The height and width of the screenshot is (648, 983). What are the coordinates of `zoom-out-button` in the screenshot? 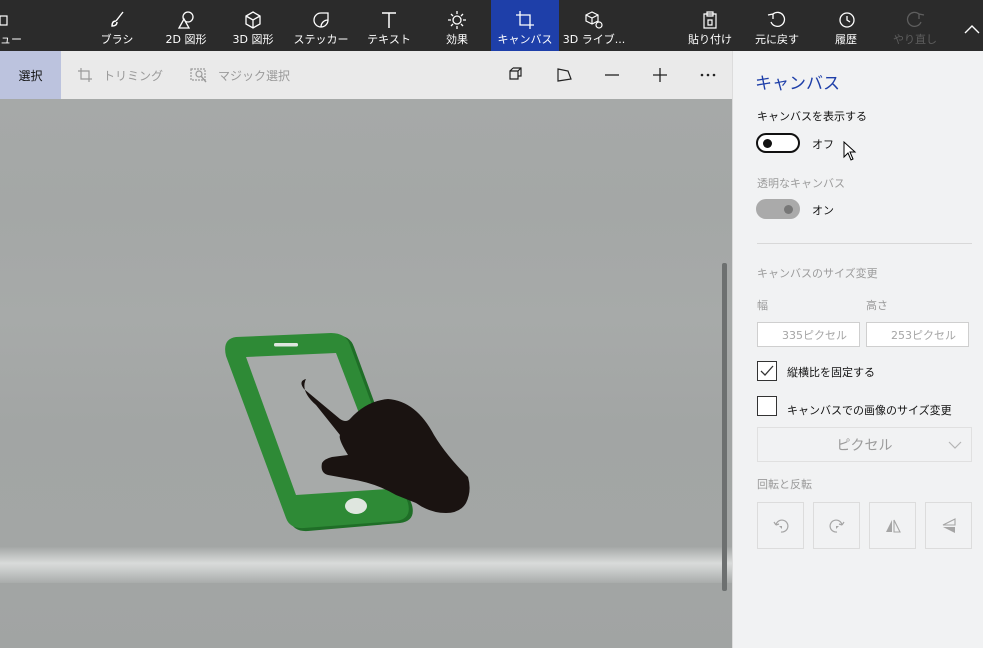 It's located at (612, 75).